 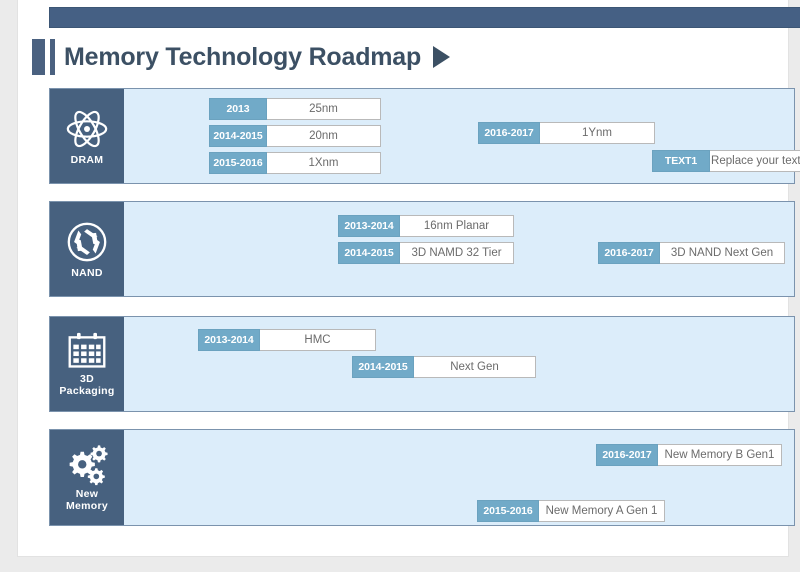 What do you see at coordinates (424, 17) in the screenshot?
I see `top-banner-bar` at bounding box center [424, 17].